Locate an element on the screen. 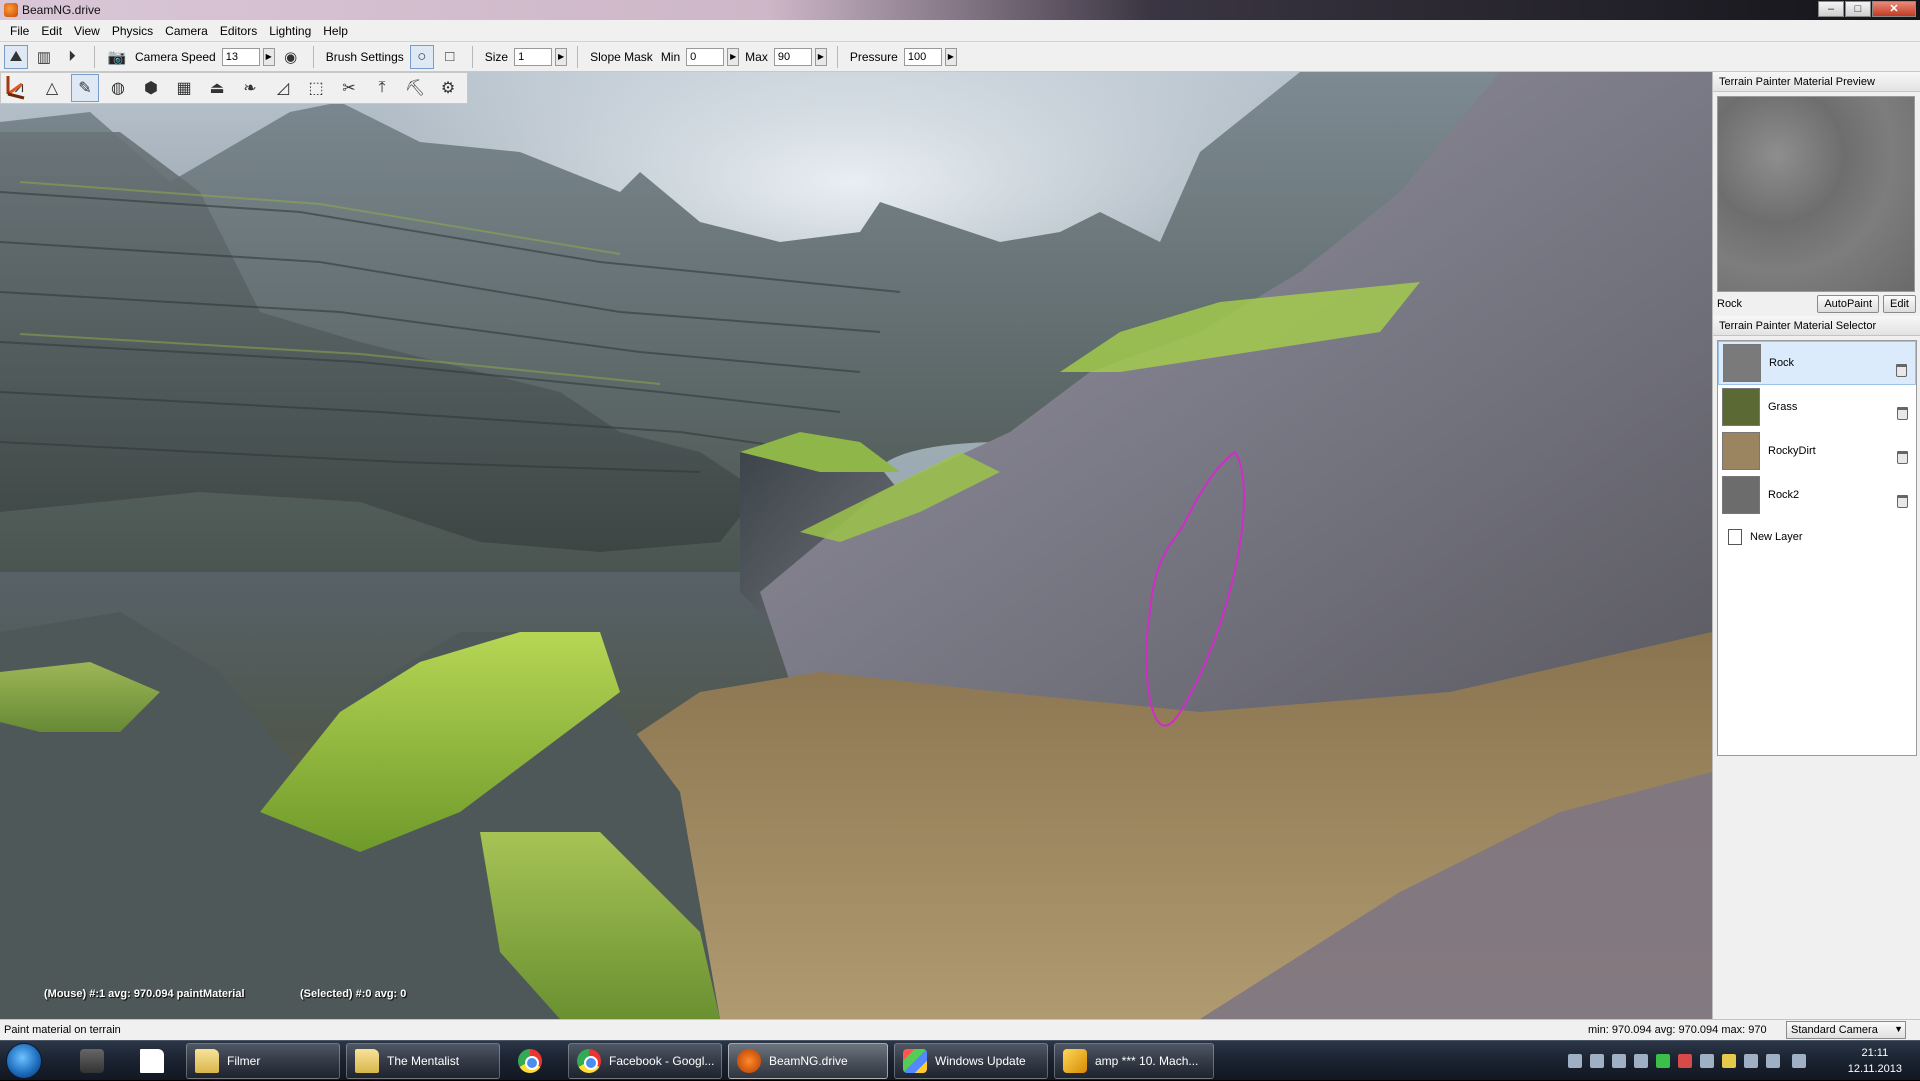  material-item-grass: Grass is located at coordinates (1817, 407).